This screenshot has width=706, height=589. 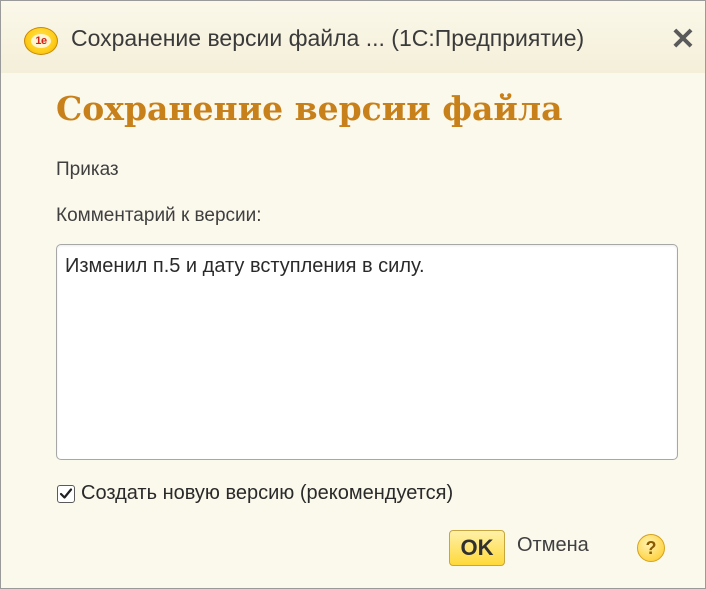 I want to click on create-new-version-checkbox-row: Создать новую версию (рекомендуется), so click(x=255, y=493).